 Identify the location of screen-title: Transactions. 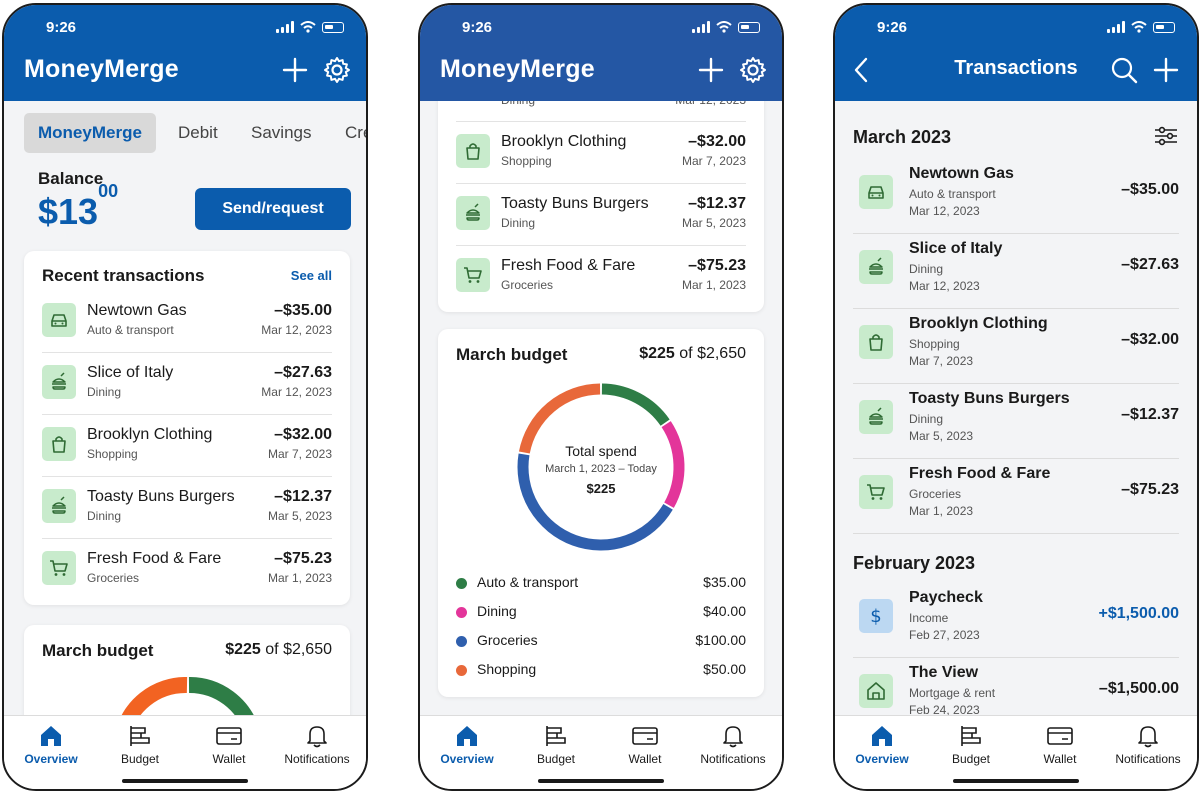
(1016, 68).